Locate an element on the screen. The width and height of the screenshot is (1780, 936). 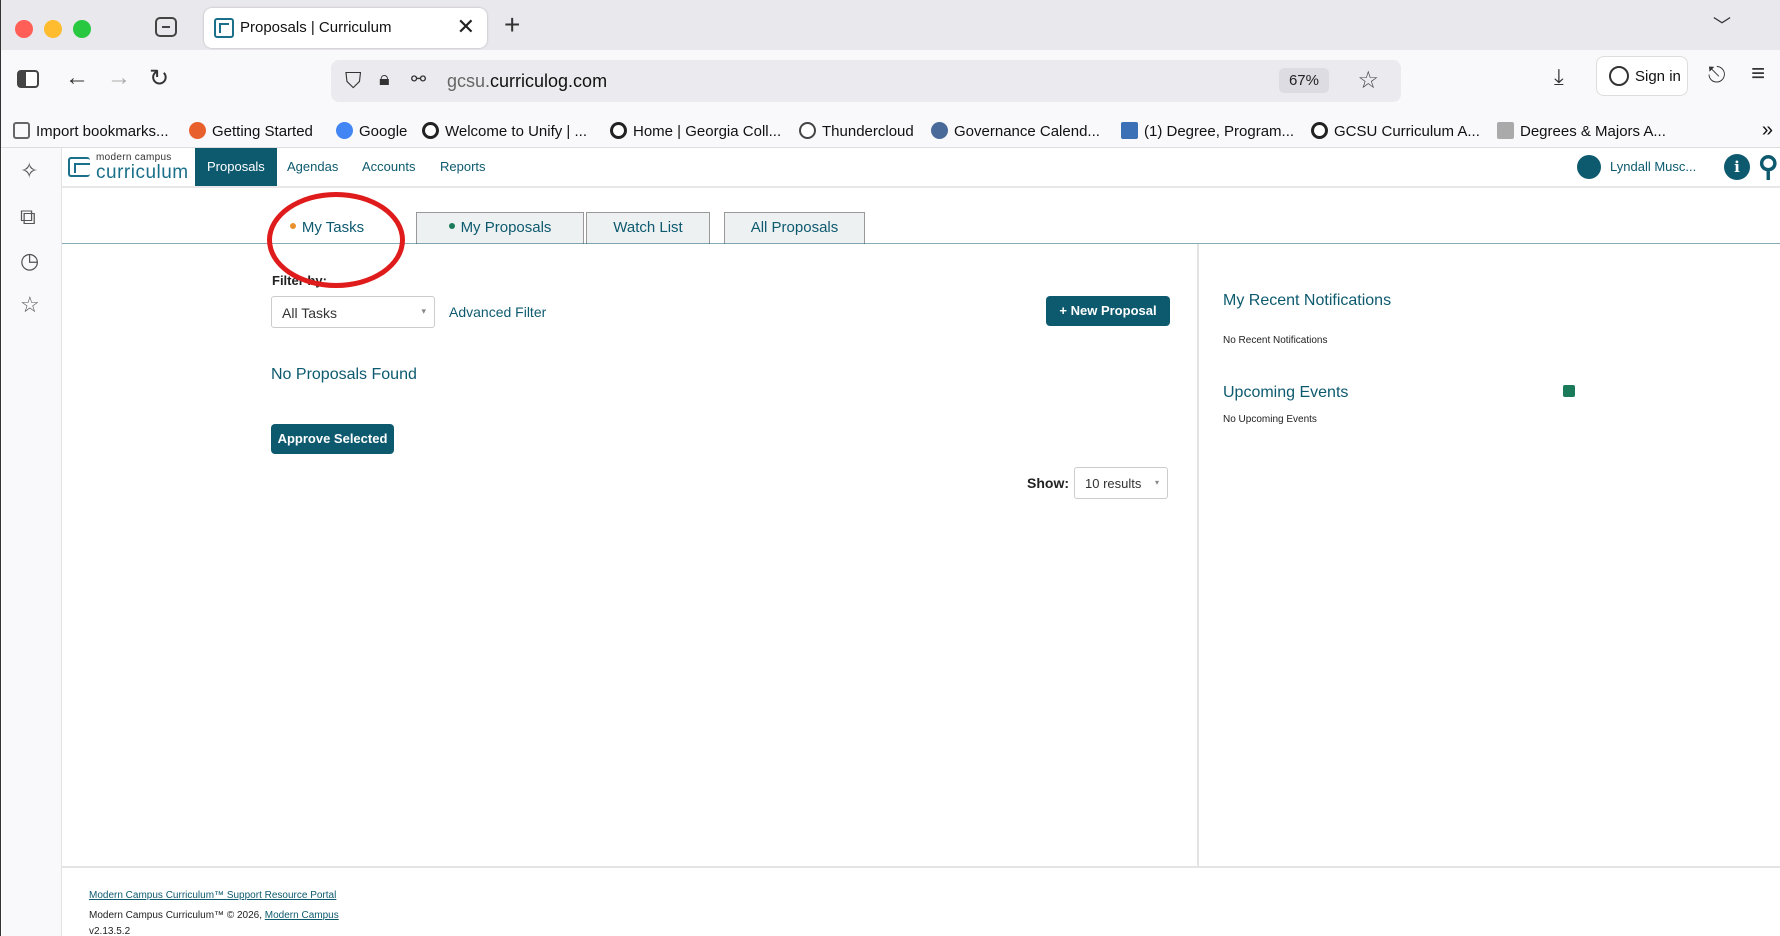
ai-sparkle-icon: ✧ is located at coordinates (29, 171).